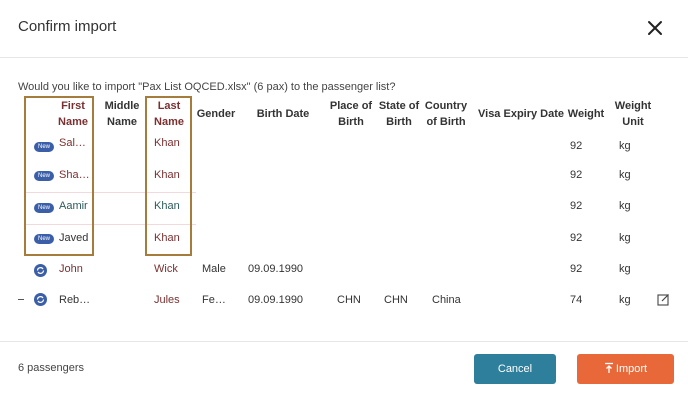  Describe the element at coordinates (169, 114) in the screenshot. I see `header-last-name: Last Name` at that location.